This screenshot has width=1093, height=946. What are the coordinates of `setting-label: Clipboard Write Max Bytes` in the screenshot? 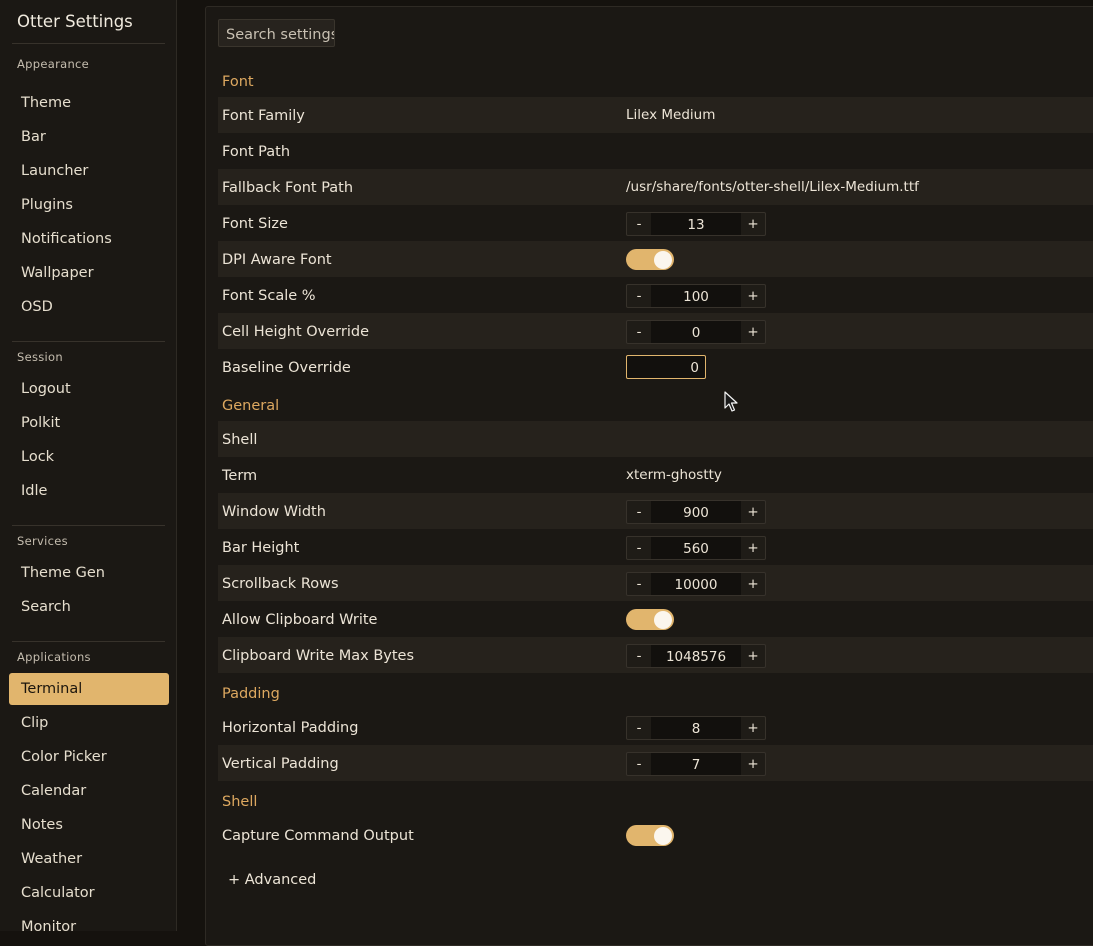 It's located at (318, 656).